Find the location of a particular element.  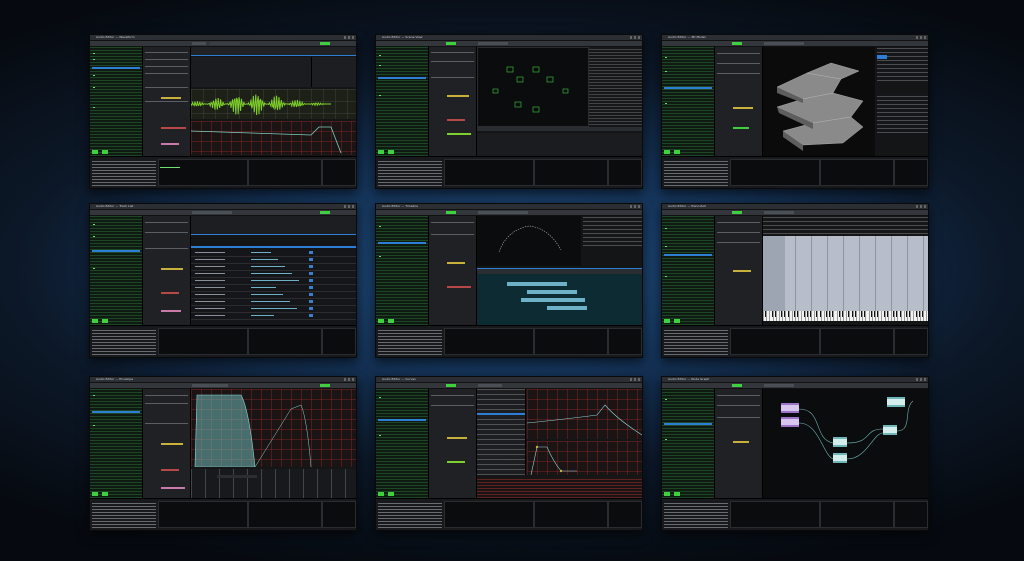

curves-view is located at coordinates (559, 443).